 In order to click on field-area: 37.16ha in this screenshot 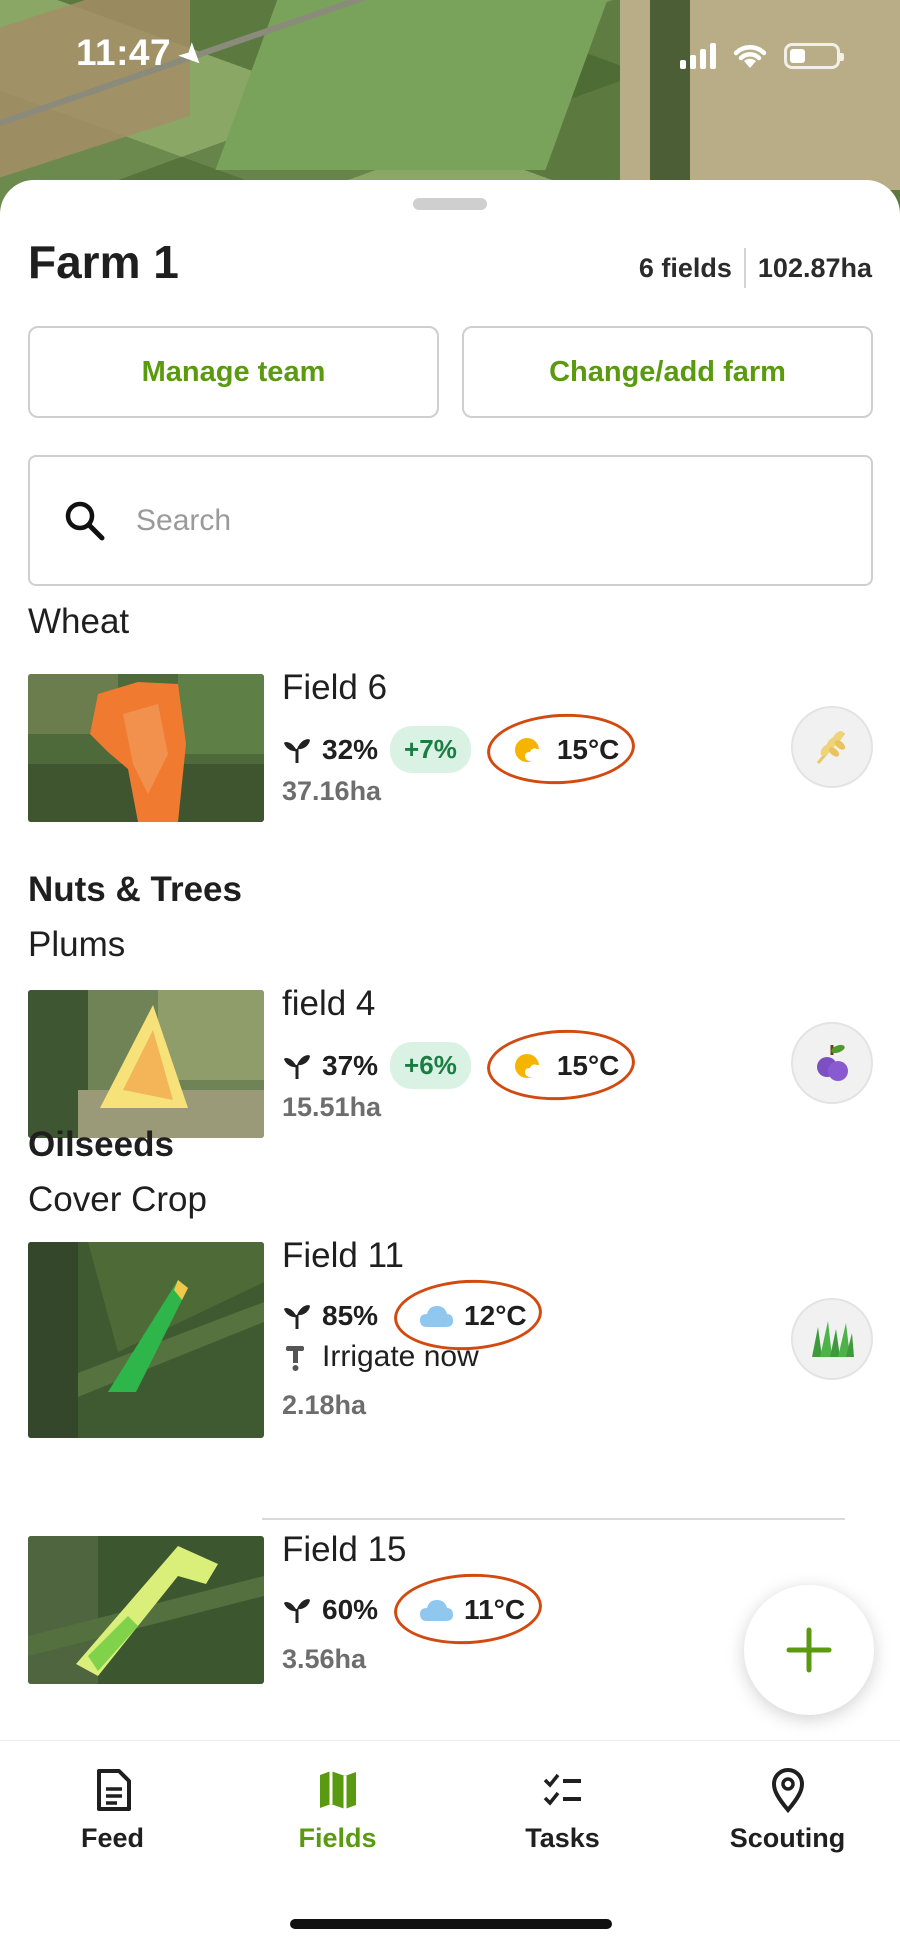, I will do `click(332, 791)`.